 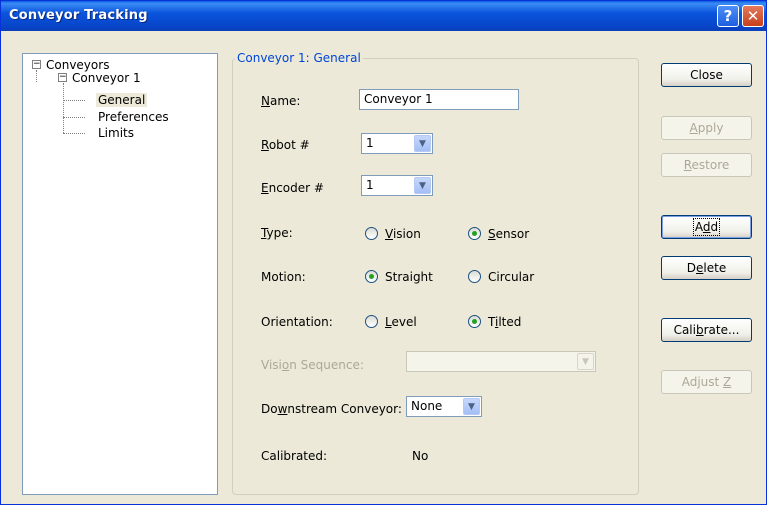 What do you see at coordinates (36, 64) in the screenshot?
I see `collapse-conveyors-icon: −` at bounding box center [36, 64].